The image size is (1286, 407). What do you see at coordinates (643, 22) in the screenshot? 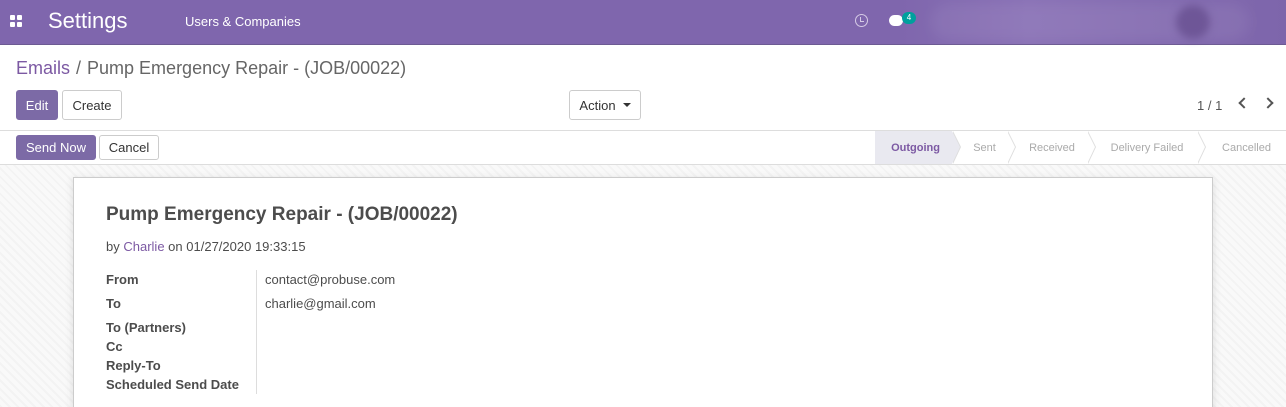
I see `top-navbar: Settings Users & Companies 4` at bounding box center [643, 22].